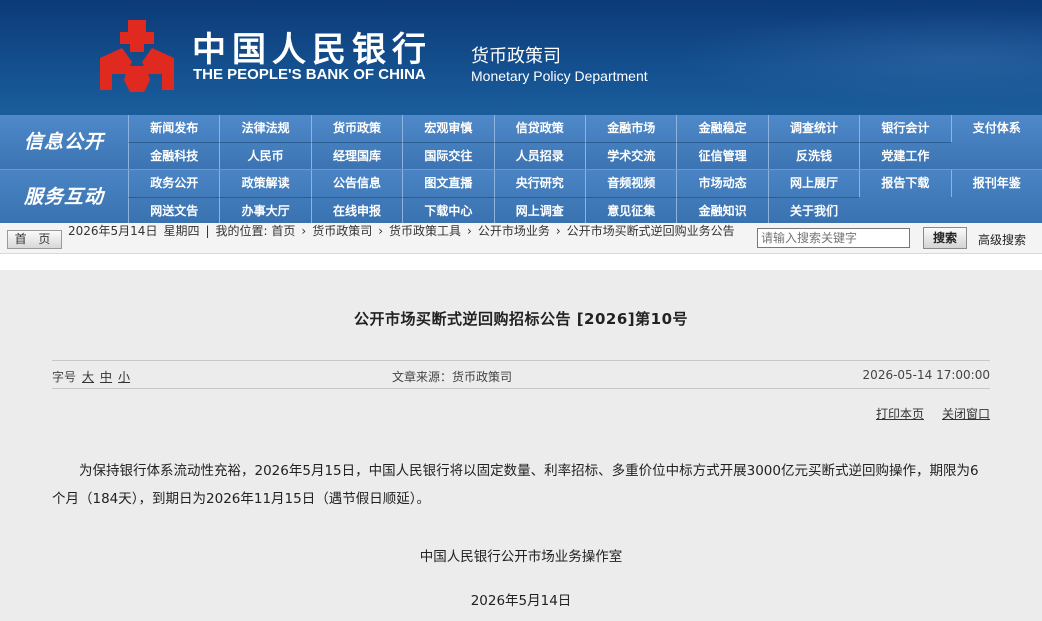 The height and width of the screenshot is (621, 1042). What do you see at coordinates (926, 375) in the screenshot?
I see `publish-time: 2026-05-14 17:00:00` at bounding box center [926, 375].